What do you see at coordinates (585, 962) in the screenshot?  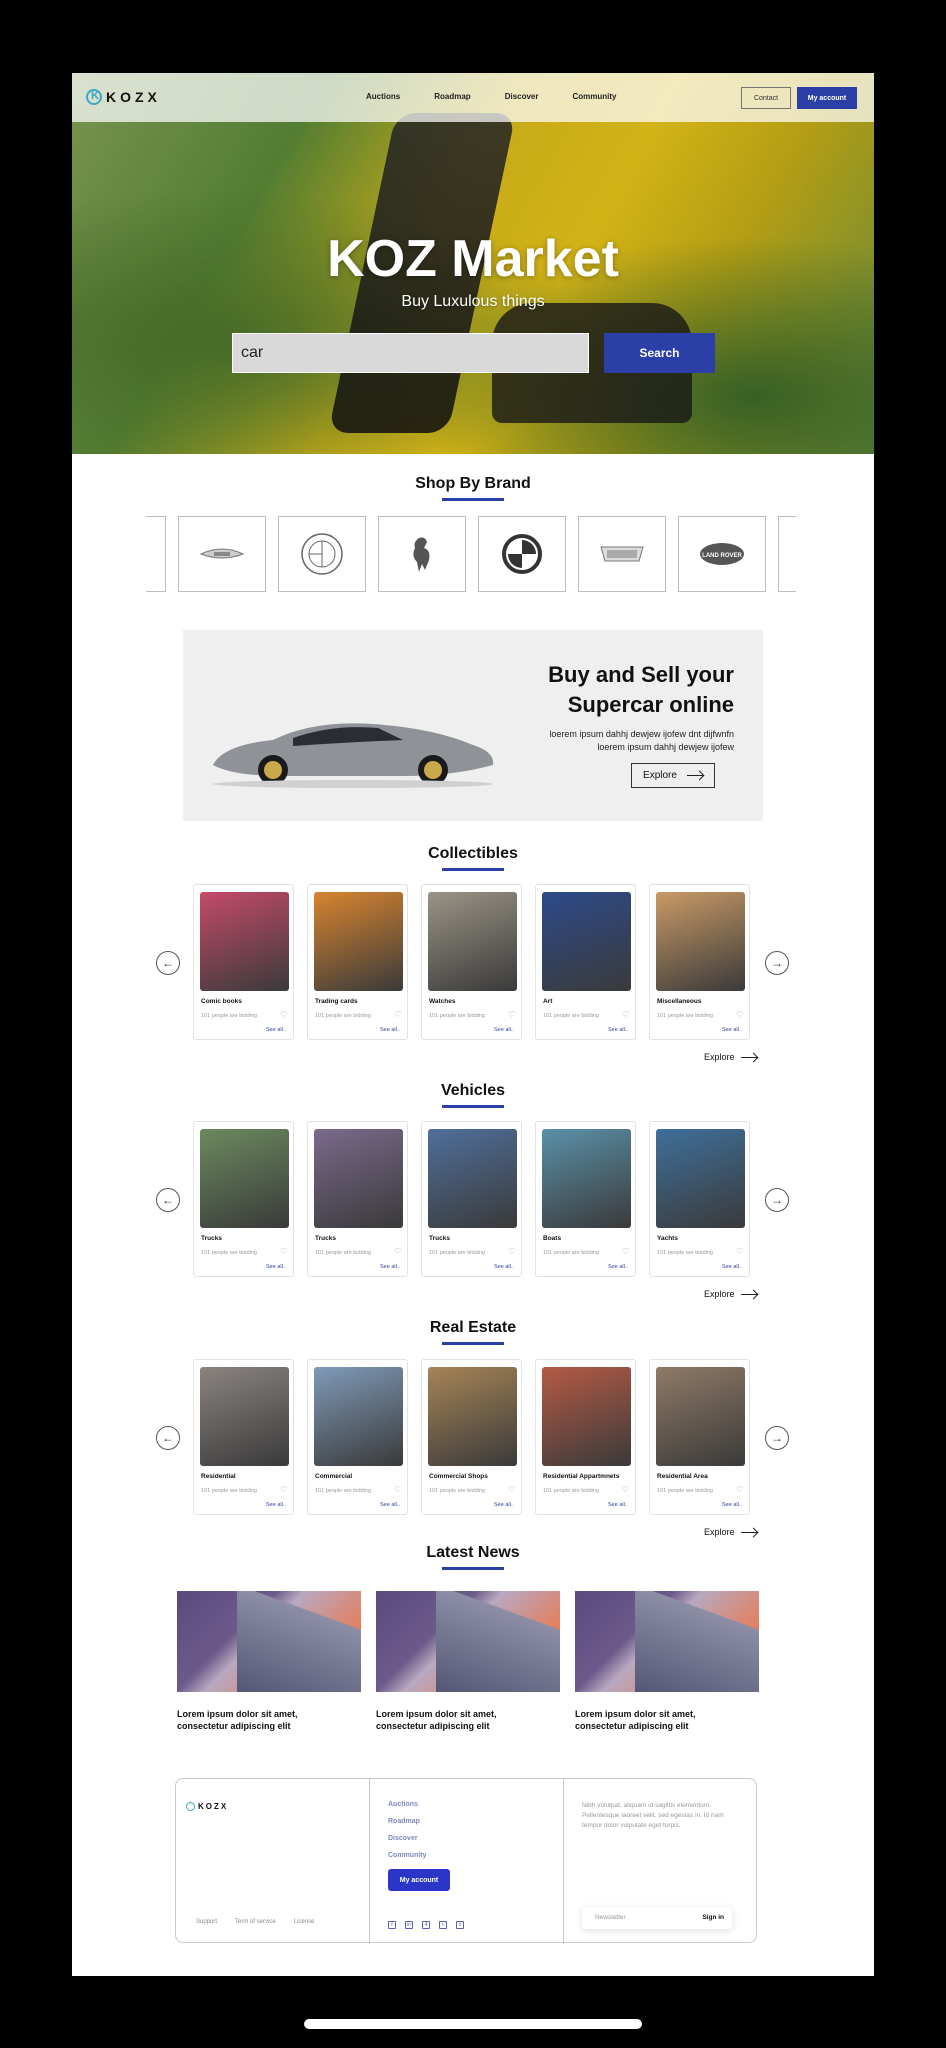 I see `item-card: Art 101 people are bidding ♡ See all..` at bounding box center [585, 962].